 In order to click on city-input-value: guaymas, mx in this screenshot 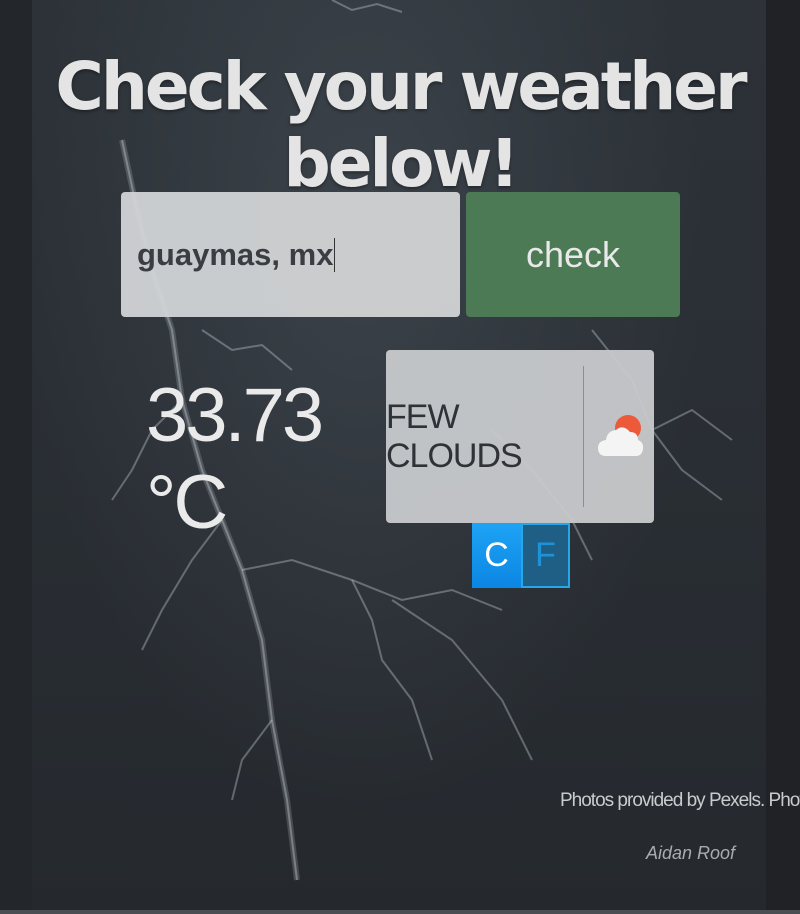, I will do `click(235, 254)`.